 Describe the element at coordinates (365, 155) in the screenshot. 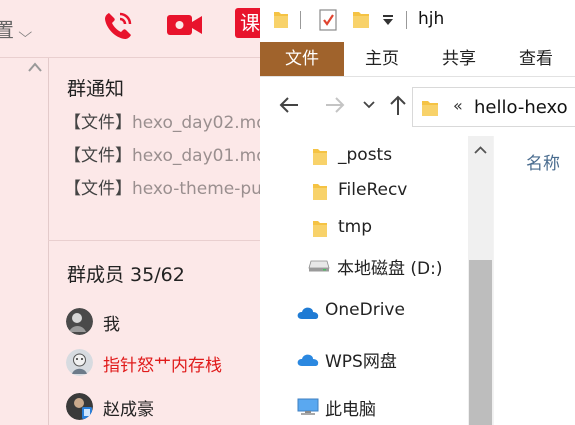

I see `tree-item-label: _posts` at that location.